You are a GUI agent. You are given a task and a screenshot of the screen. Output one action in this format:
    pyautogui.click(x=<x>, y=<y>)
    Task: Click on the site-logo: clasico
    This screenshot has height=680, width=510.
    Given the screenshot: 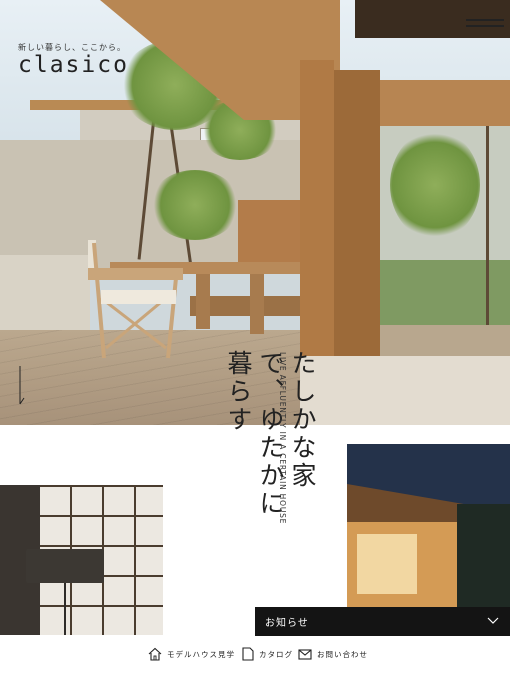 What is the action you would take?
    pyautogui.click(x=73, y=65)
    